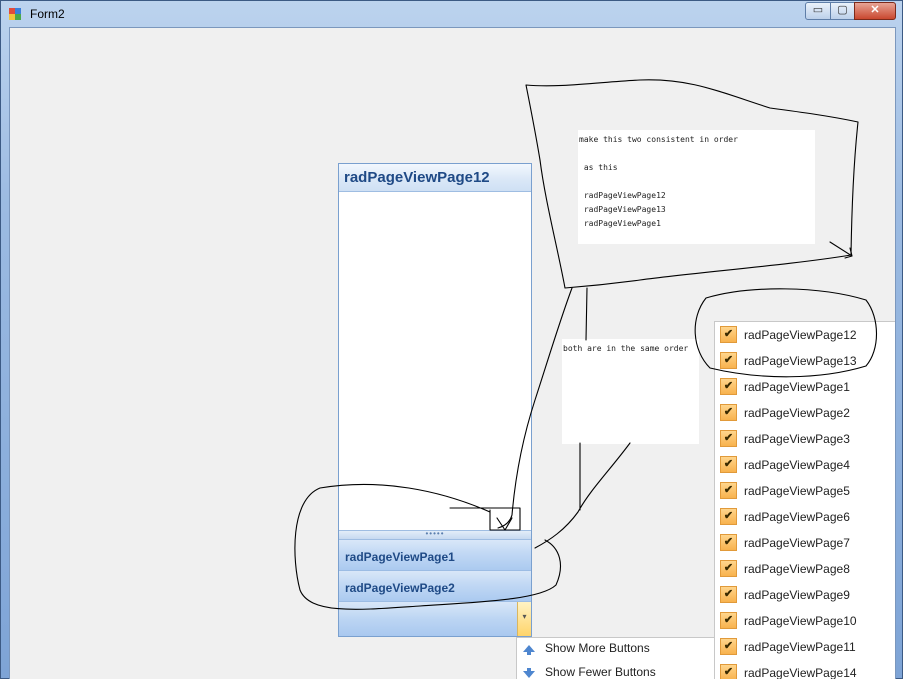  I want to click on menu-item-label: Show Fewer Buttons, so click(600, 672).